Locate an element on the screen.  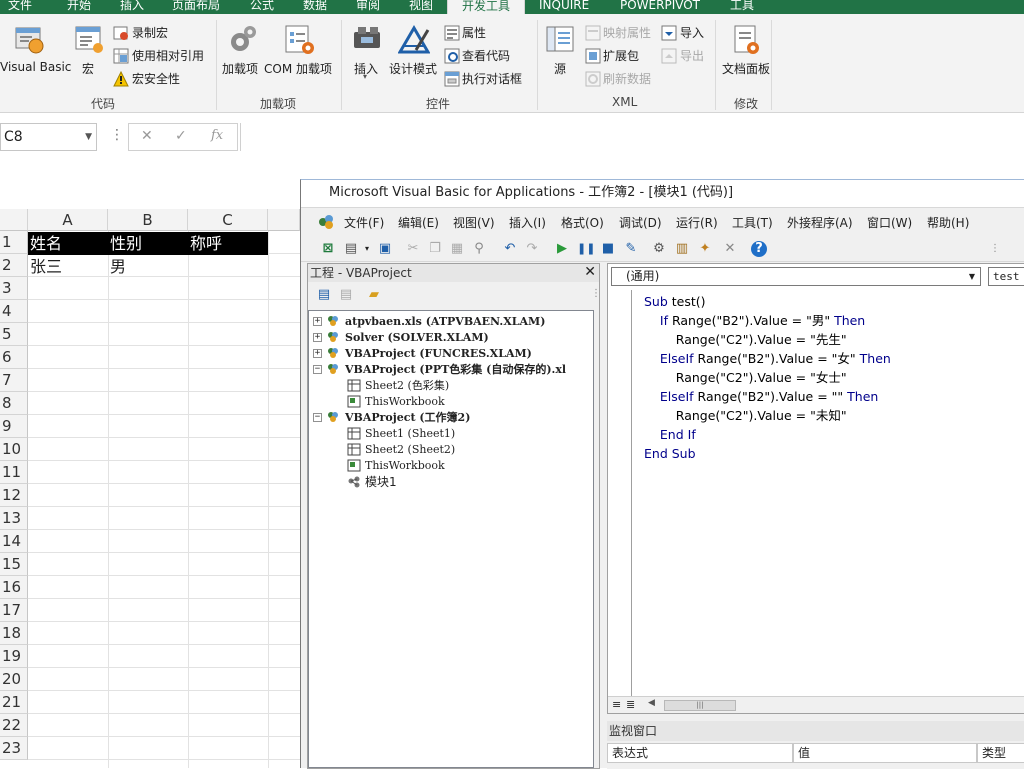
tree-item-ppt-colorset: VBAProject (PPT色彩集 (自动保存的).xl is located at coordinates (455, 370).